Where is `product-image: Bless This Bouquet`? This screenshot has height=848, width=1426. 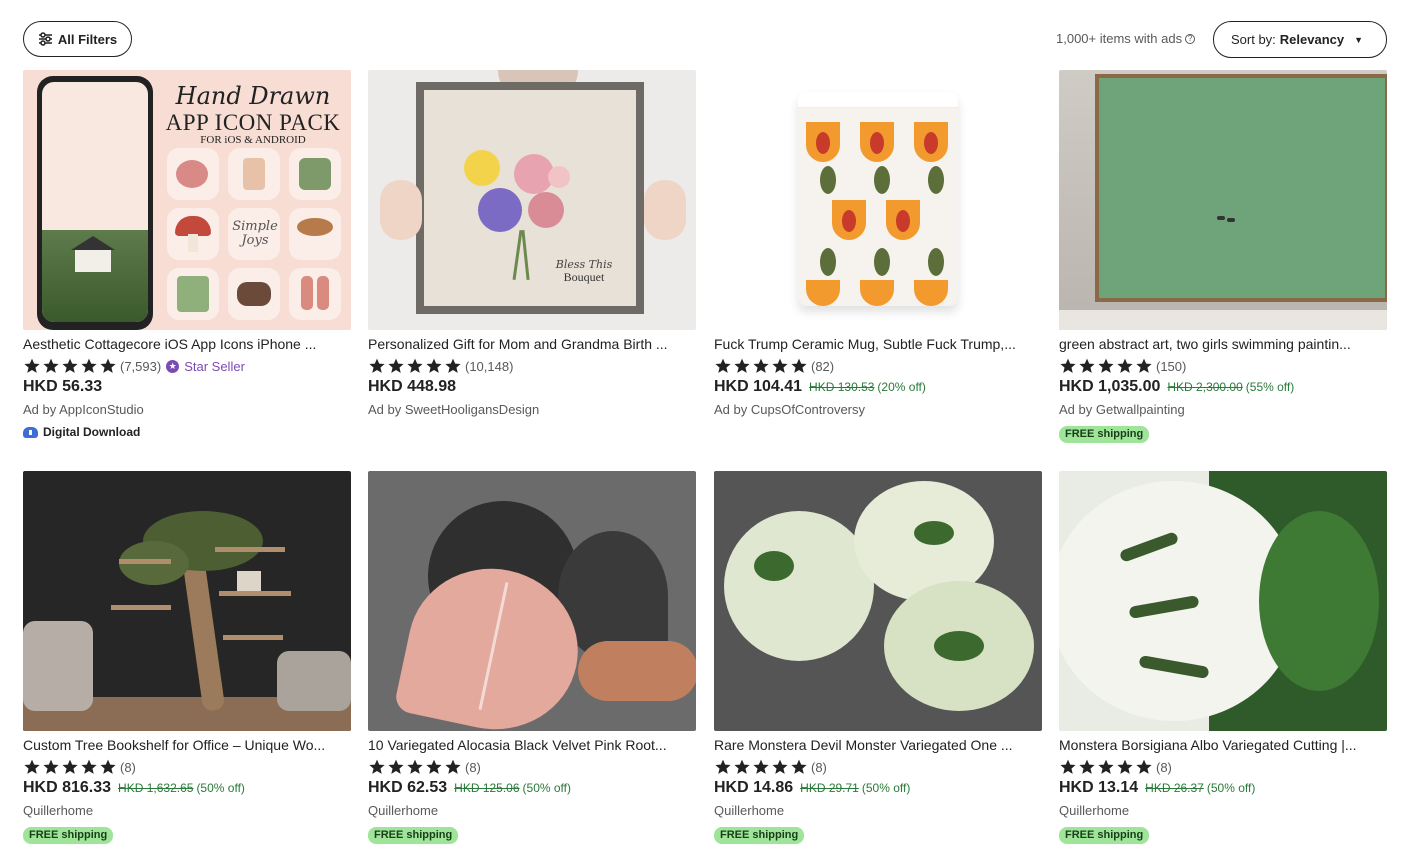 product-image: Bless This Bouquet is located at coordinates (532, 200).